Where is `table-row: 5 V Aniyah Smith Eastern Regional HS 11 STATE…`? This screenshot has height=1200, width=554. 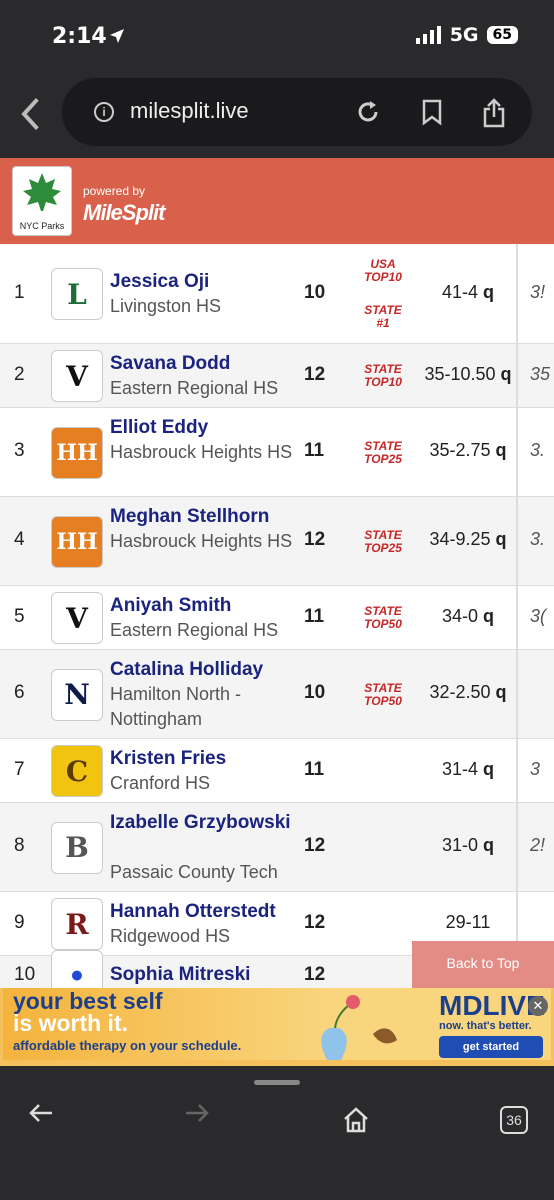 table-row: 5 V Aniyah Smith Eastern Regional HS 11 STATE… is located at coordinates (277, 618).